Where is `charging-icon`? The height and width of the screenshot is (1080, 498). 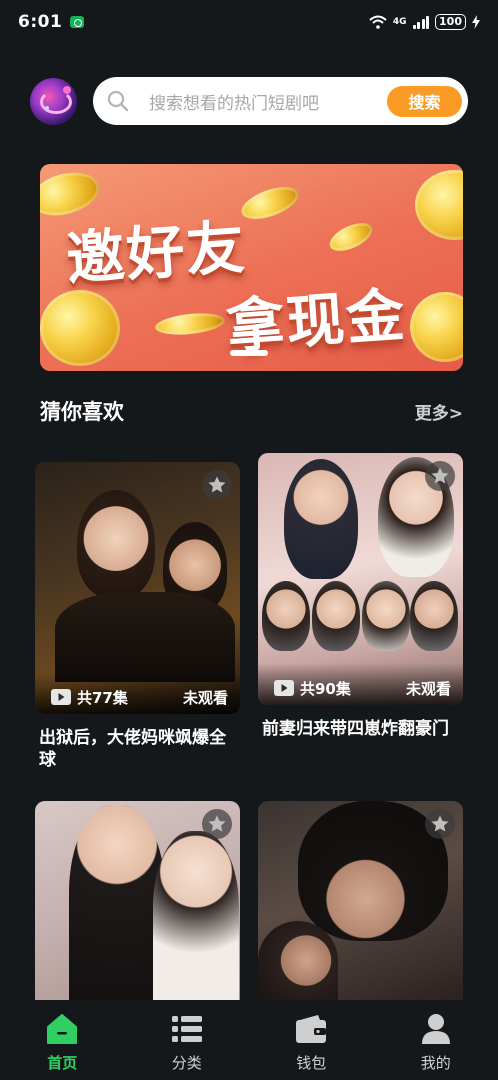 charging-icon is located at coordinates (476, 22).